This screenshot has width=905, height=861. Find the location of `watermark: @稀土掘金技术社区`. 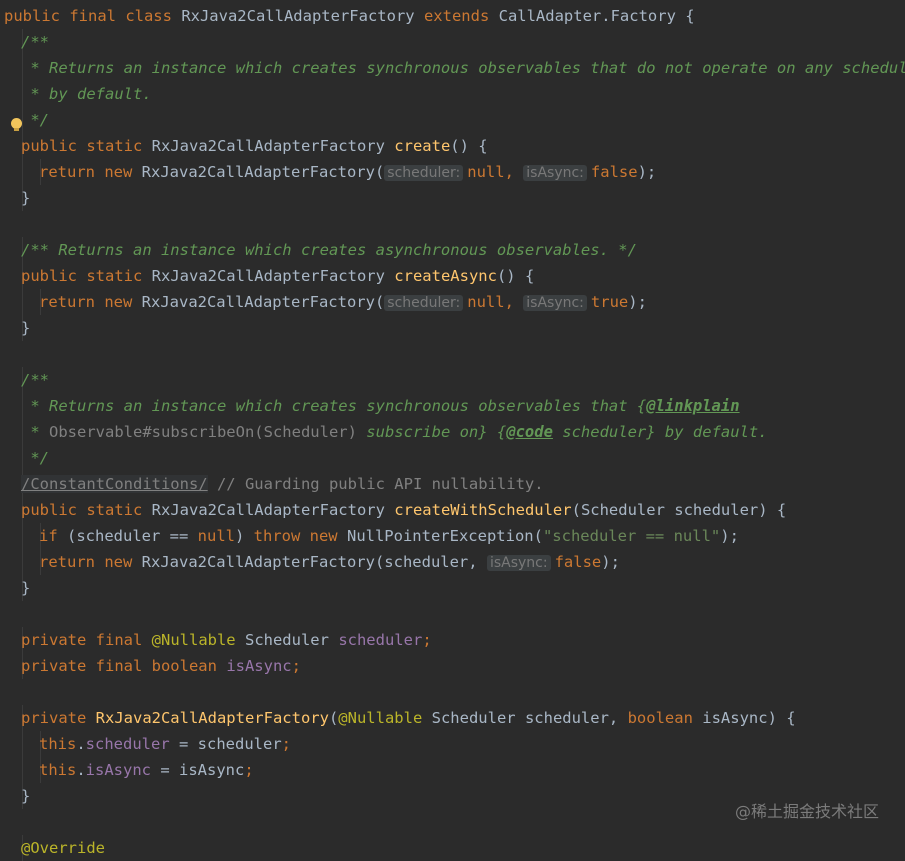

watermark: @稀土掘金技术社区 is located at coordinates (806, 811).